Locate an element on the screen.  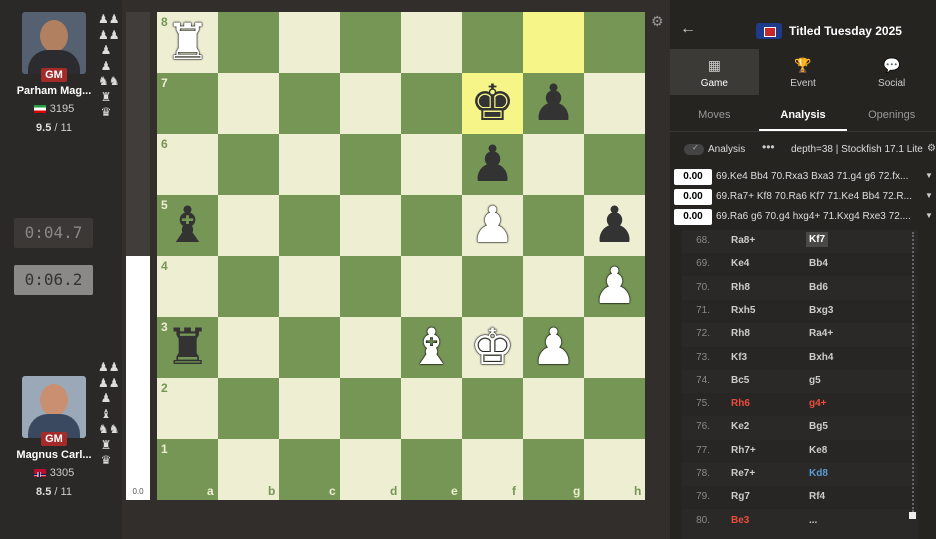
tab-game: ▦ Game is located at coordinates (714, 72).